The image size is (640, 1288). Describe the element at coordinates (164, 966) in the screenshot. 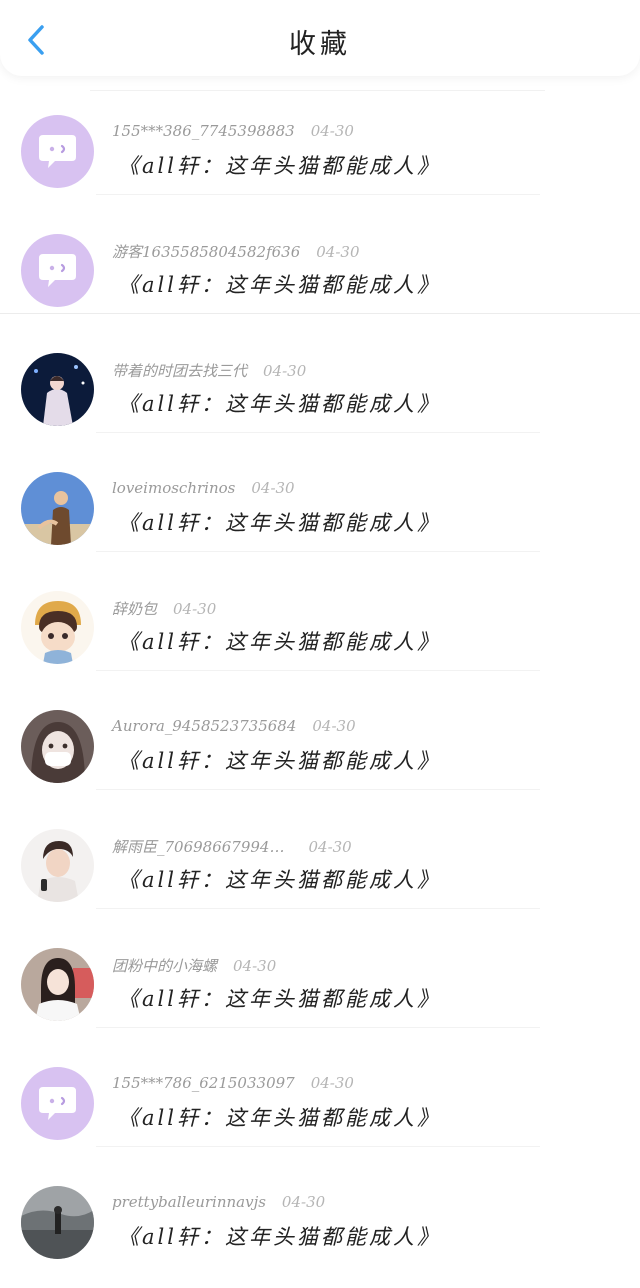

I see `username: 团粉中的小海螺` at that location.